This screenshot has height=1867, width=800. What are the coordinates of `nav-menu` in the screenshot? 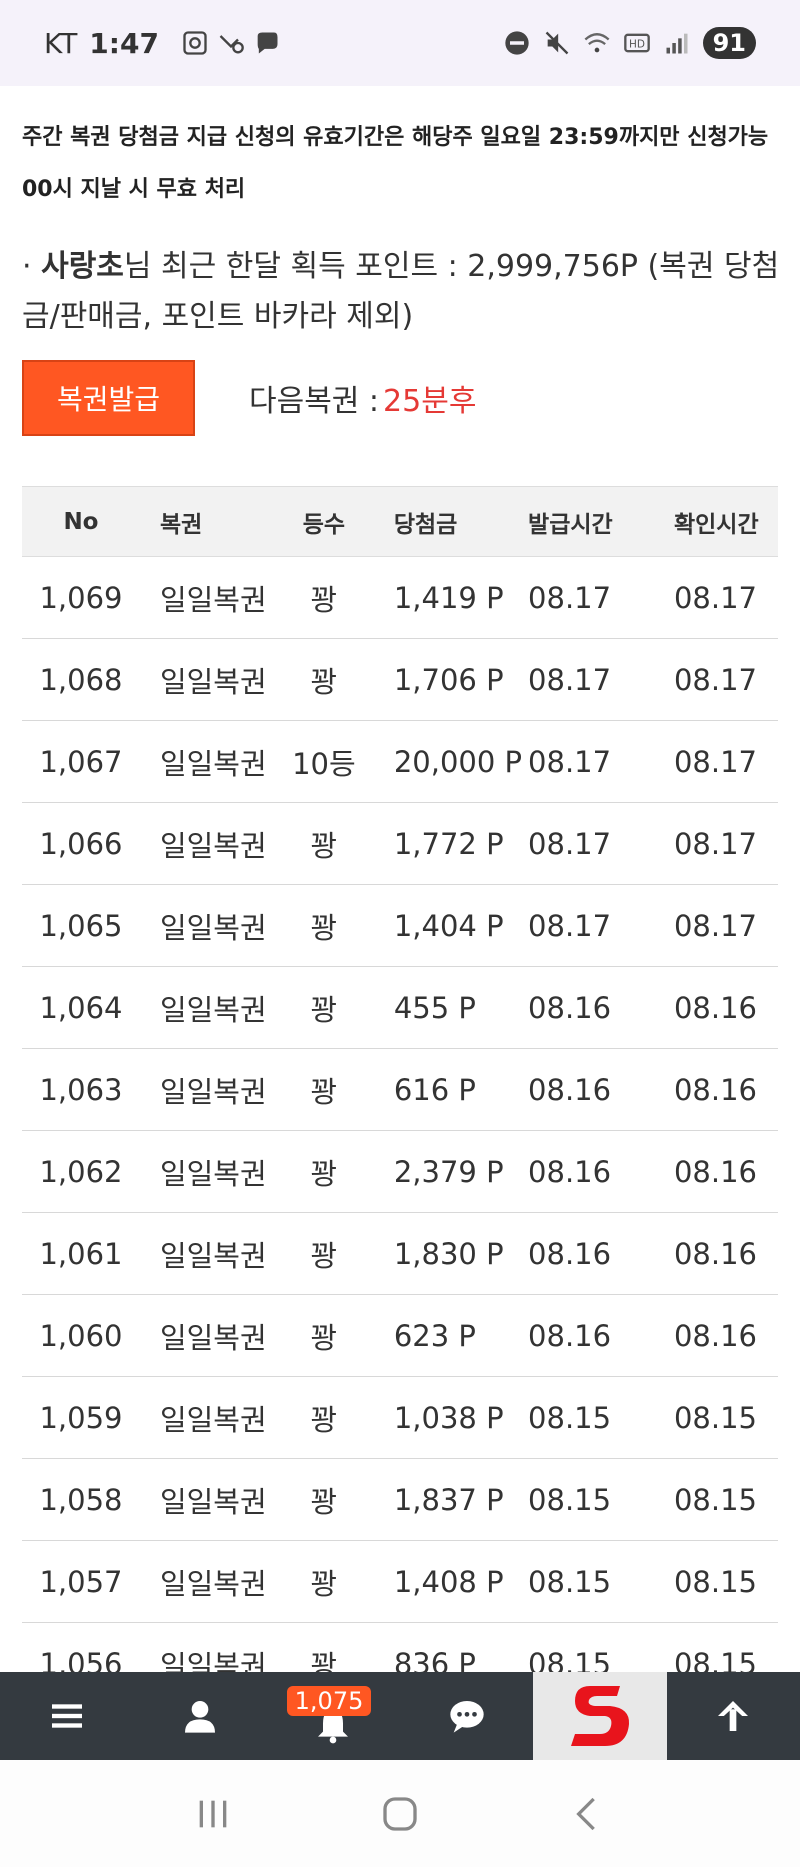 It's located at (66, 1716).